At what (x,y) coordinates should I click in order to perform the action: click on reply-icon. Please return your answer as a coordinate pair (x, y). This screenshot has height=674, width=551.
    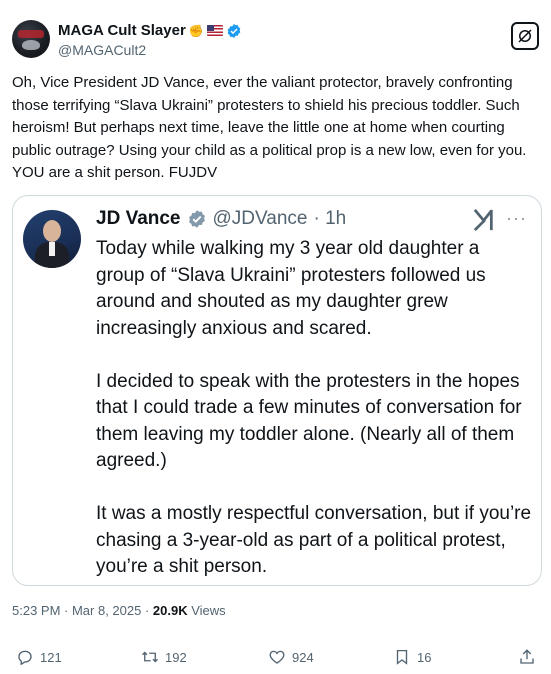
    Looking at the image, I should click on (25, 658).